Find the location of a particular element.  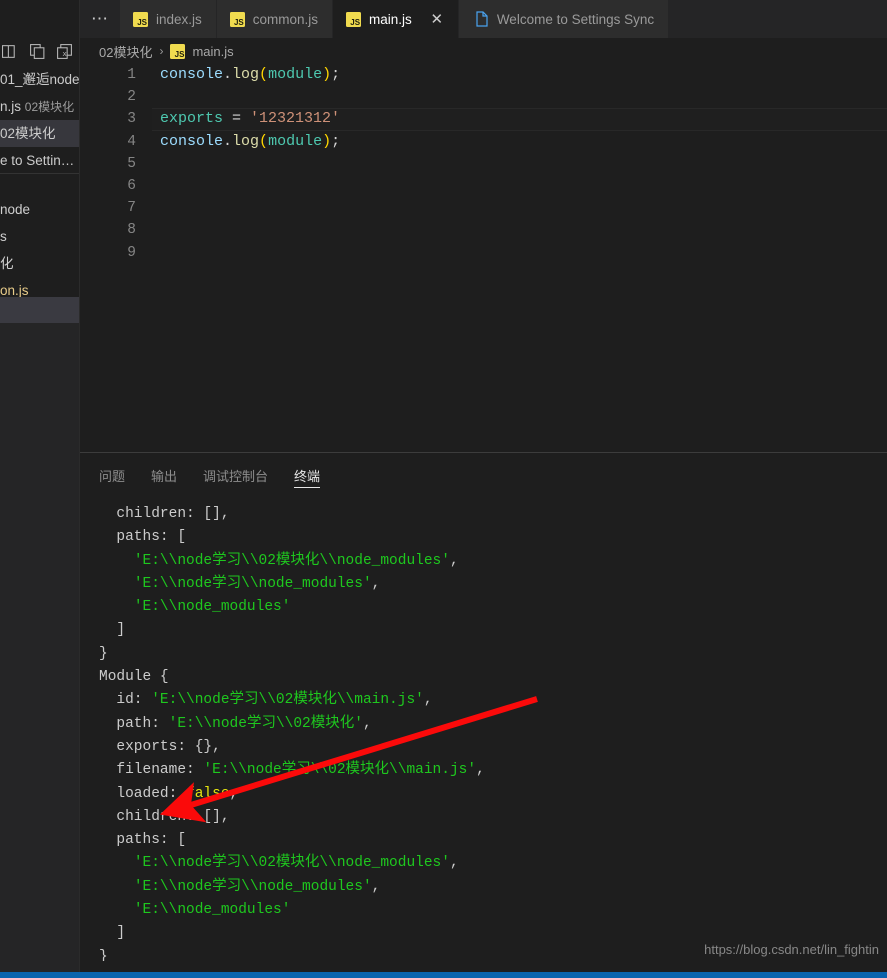

list-item: 01_邂逅node is located at coordinates (40, 79).